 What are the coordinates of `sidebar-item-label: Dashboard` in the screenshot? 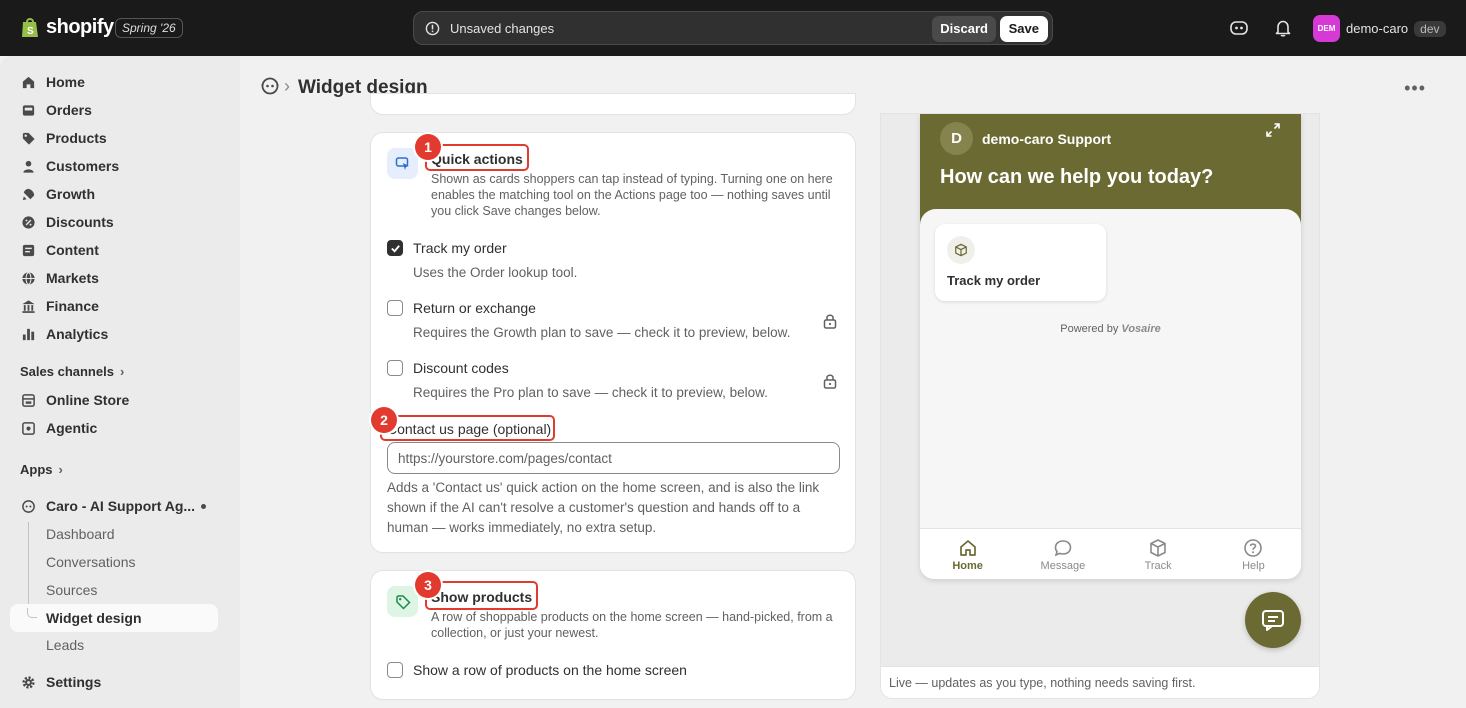 It's located at (80, 534).